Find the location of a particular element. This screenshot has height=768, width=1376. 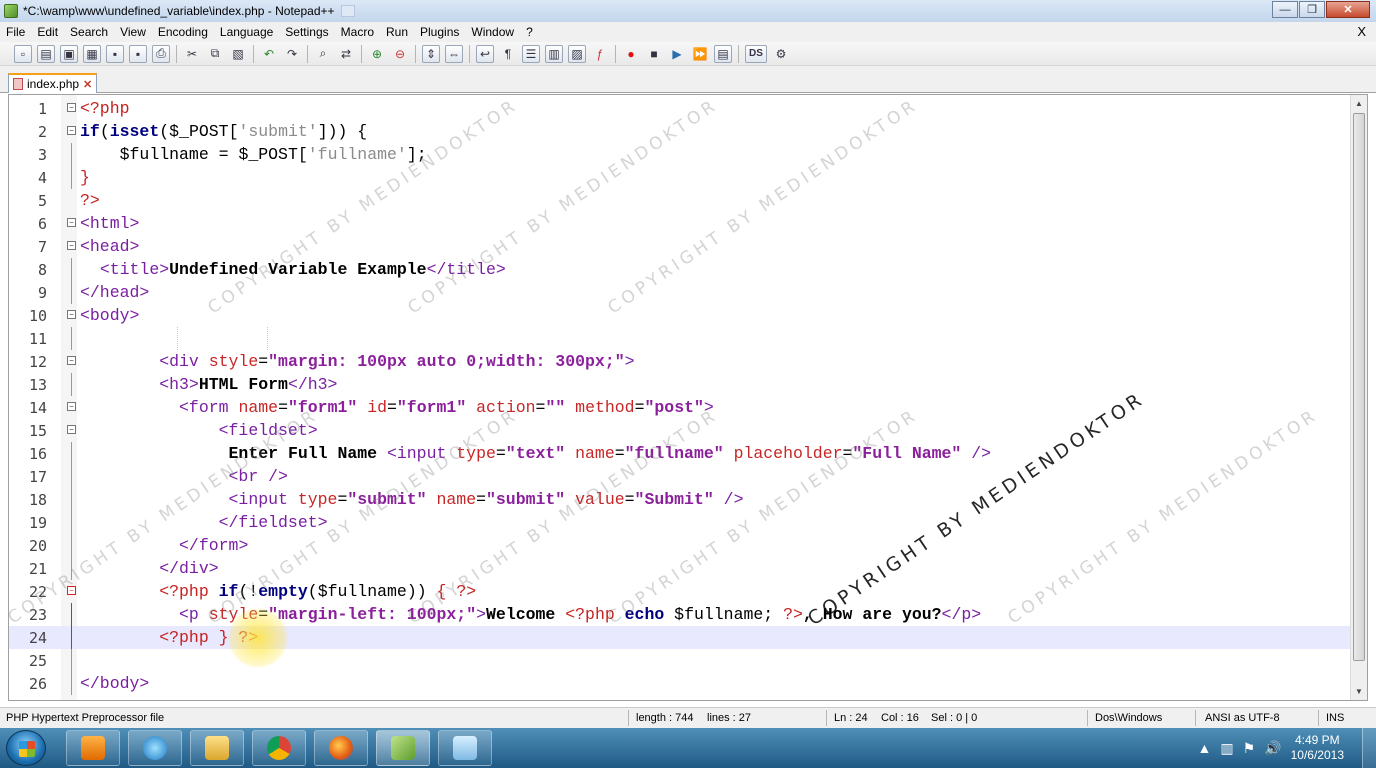

menu-plugins: Plugins is located at coordinates (439, 32).